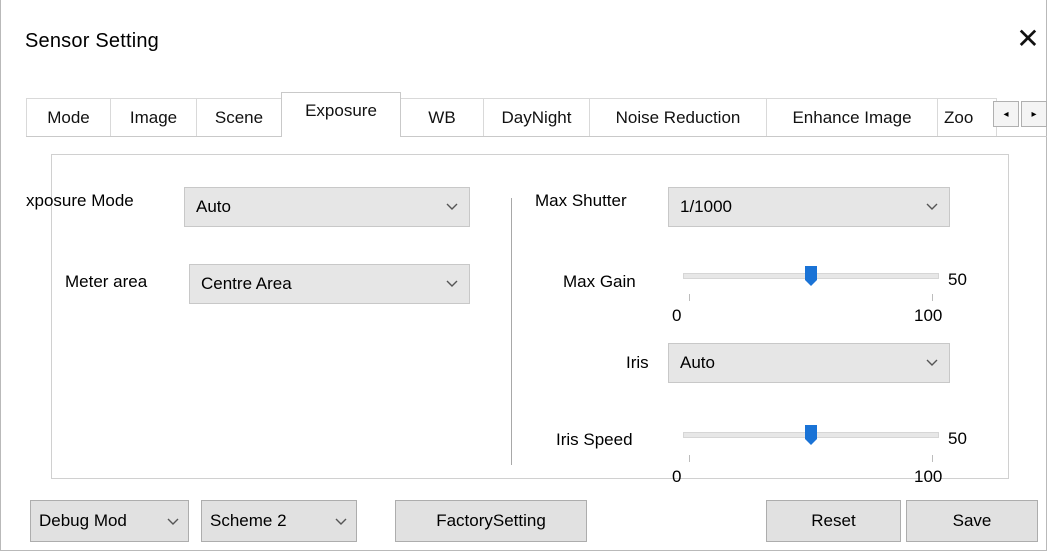  I want to click on scheme-value: Scheme 2, so click(248, 520).